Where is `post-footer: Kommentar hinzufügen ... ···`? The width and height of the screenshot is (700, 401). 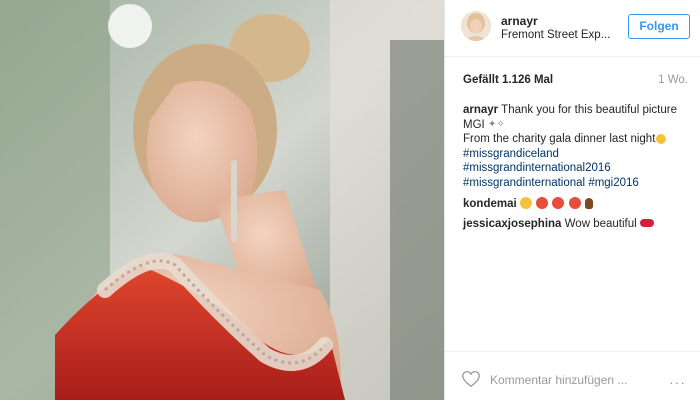 post-footer: Kommentar hinzufügen ... ··· is located at coordinates (572, 376).